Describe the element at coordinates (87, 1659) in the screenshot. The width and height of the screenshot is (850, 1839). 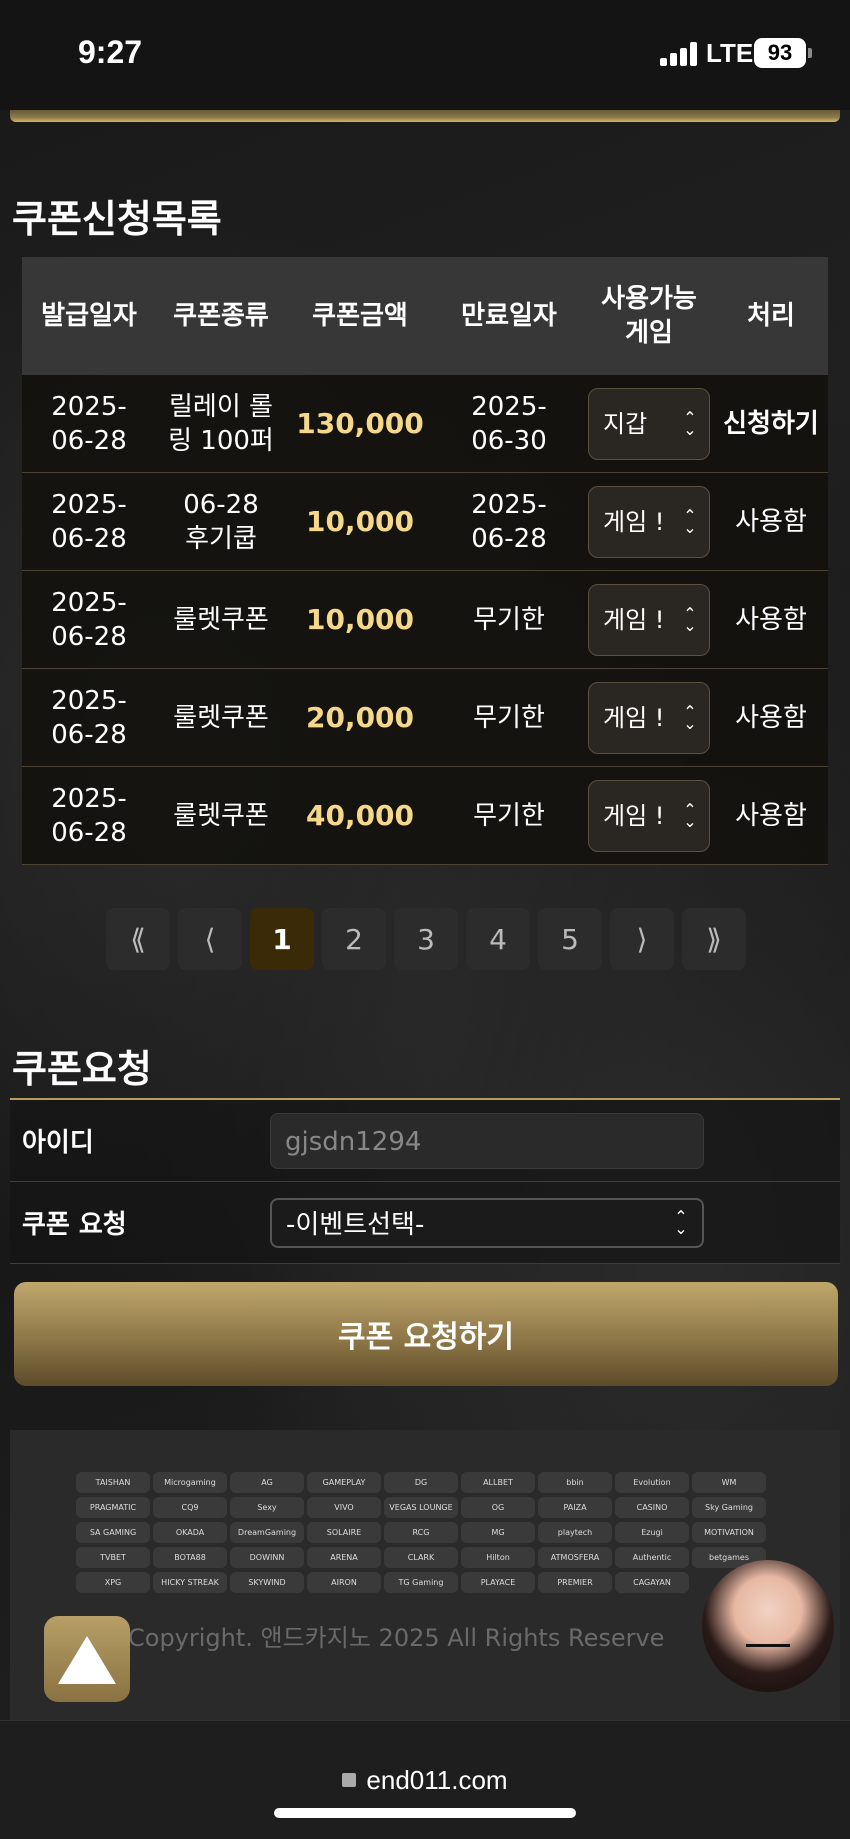
I see `scroll-top-button` at that location.